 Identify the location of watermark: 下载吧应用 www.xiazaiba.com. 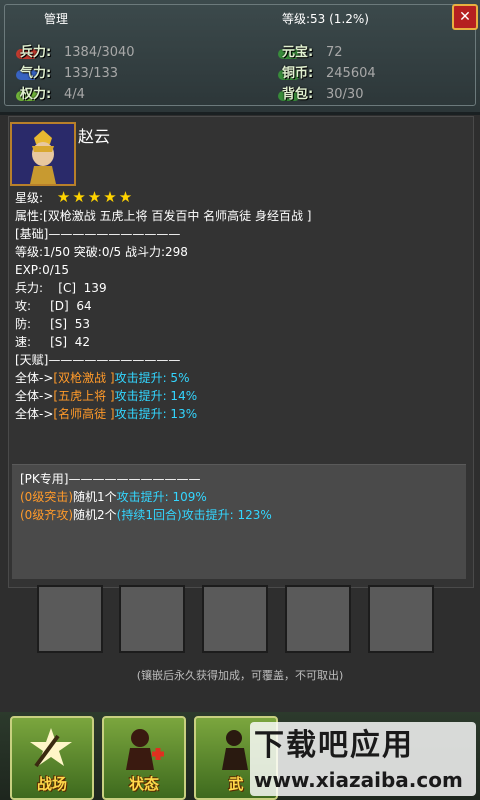
(363, 759).